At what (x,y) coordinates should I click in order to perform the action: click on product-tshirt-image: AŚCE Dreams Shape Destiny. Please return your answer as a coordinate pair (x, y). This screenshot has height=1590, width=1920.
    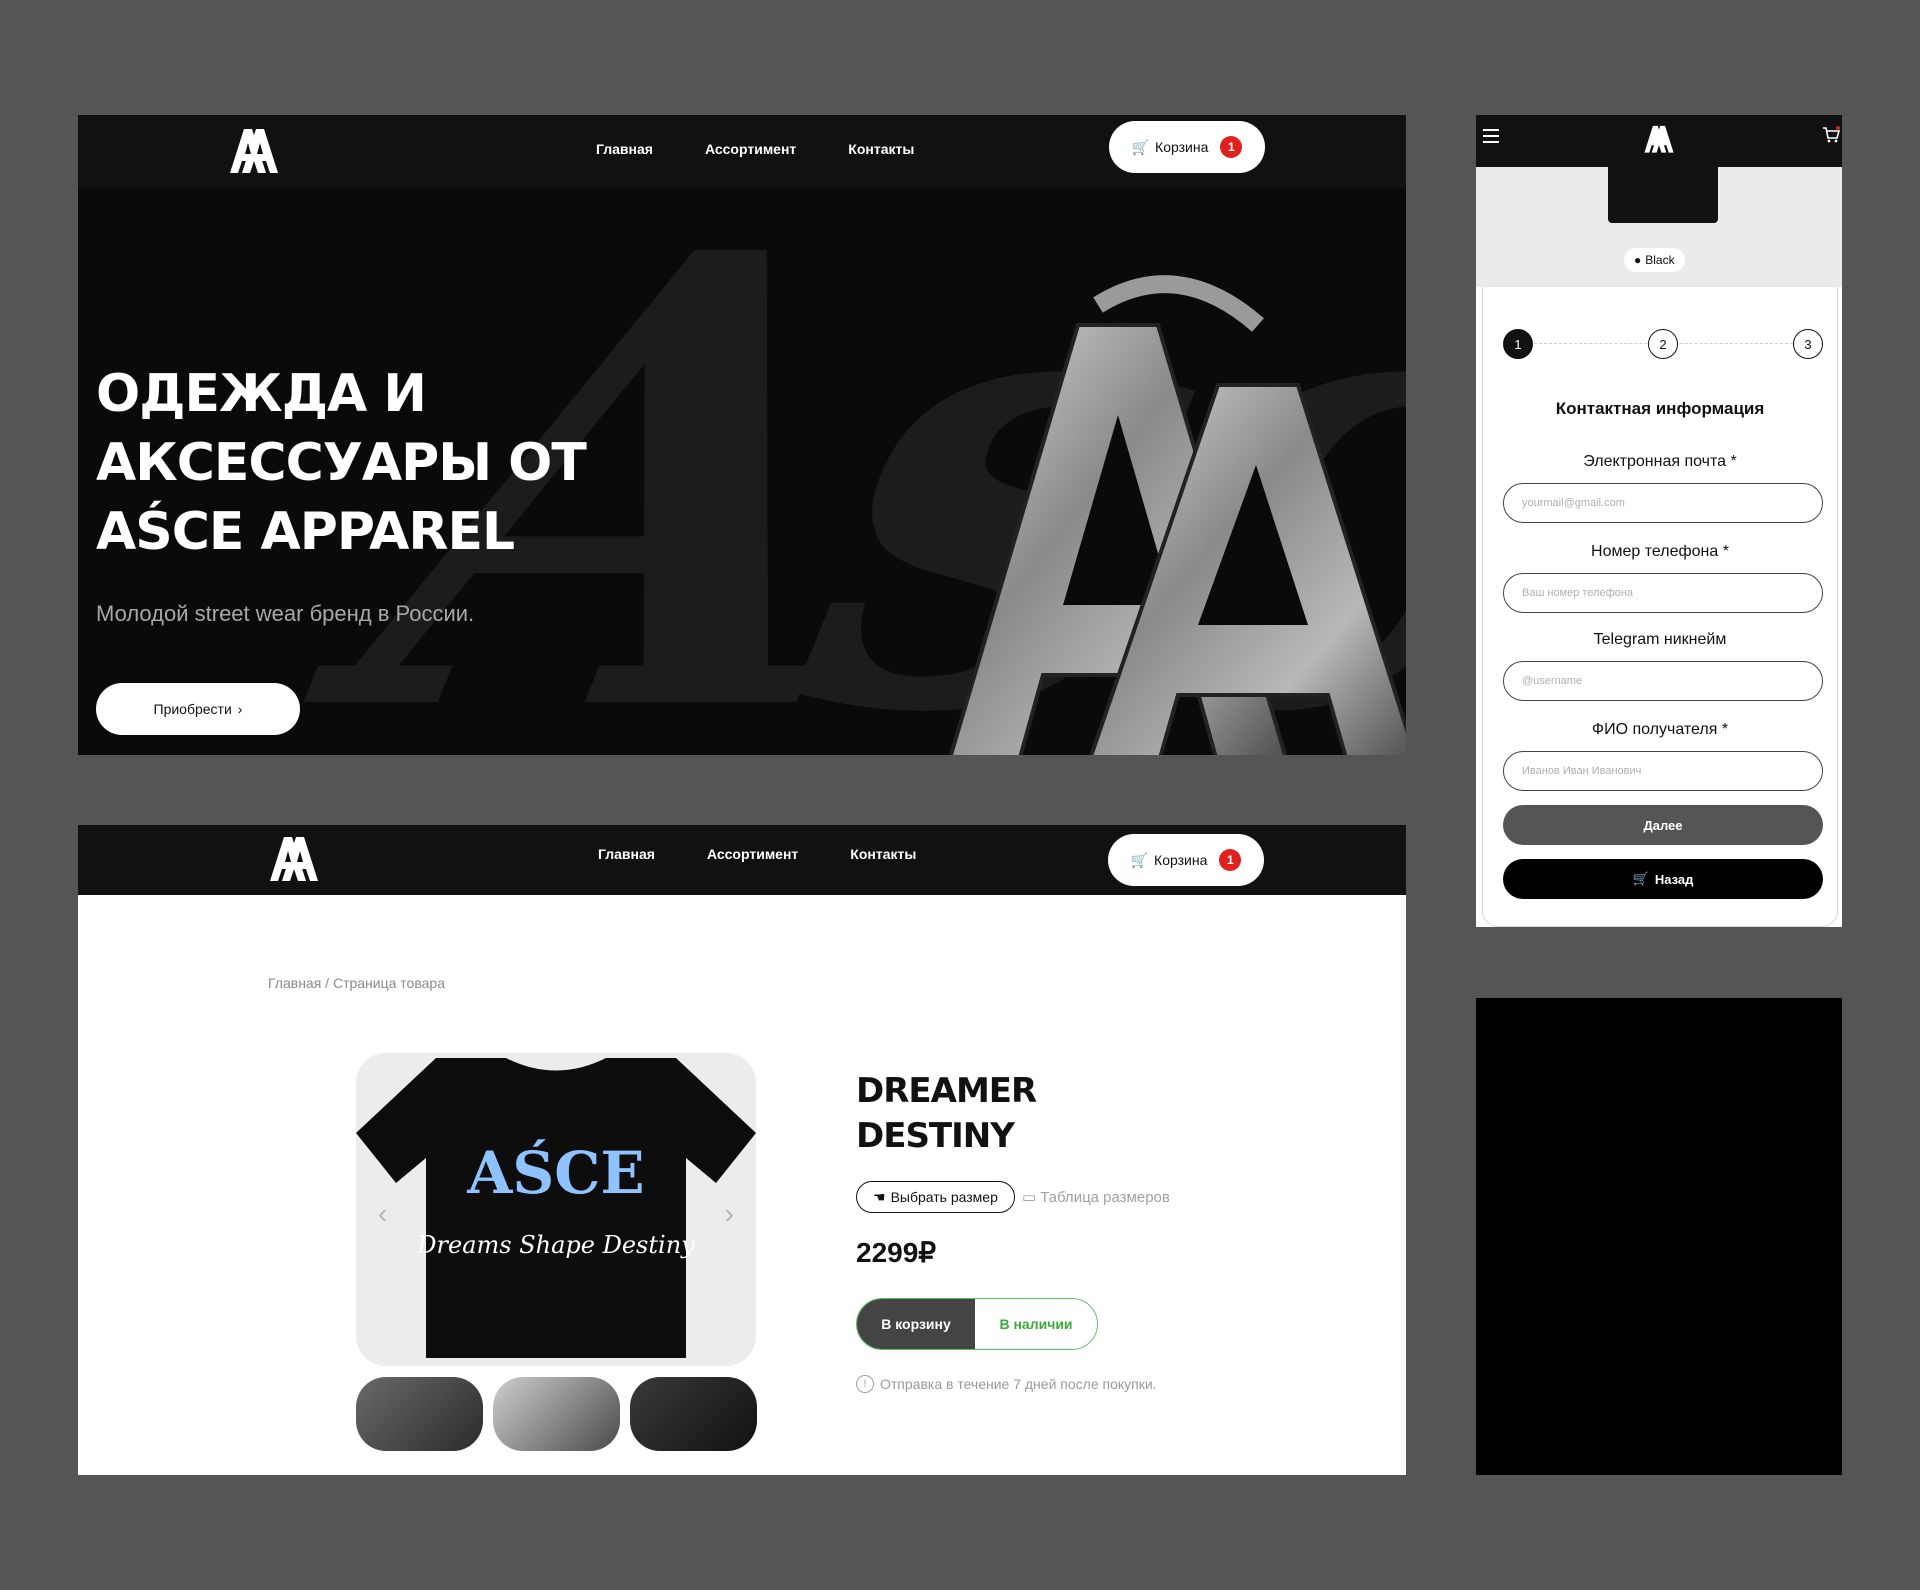
    Looking at the image, I should click on (556, 1208).